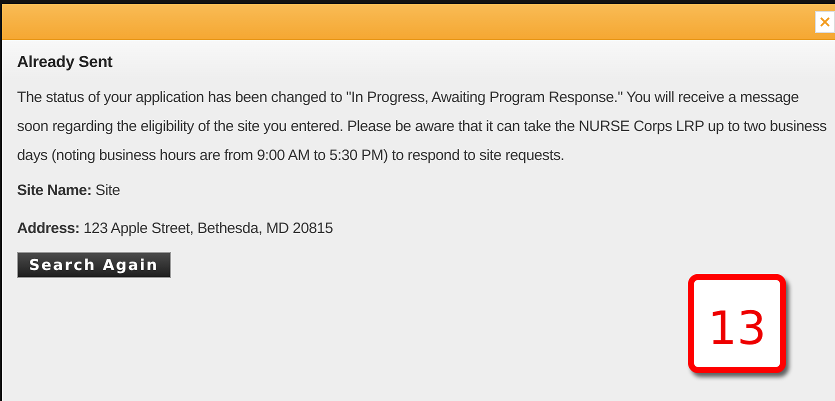 The width and height of the screenshot is (835, 401). Describe the element at coordinates (64, 63) in the screenshot. I see `dialog-heading: Already Sent` at that location.